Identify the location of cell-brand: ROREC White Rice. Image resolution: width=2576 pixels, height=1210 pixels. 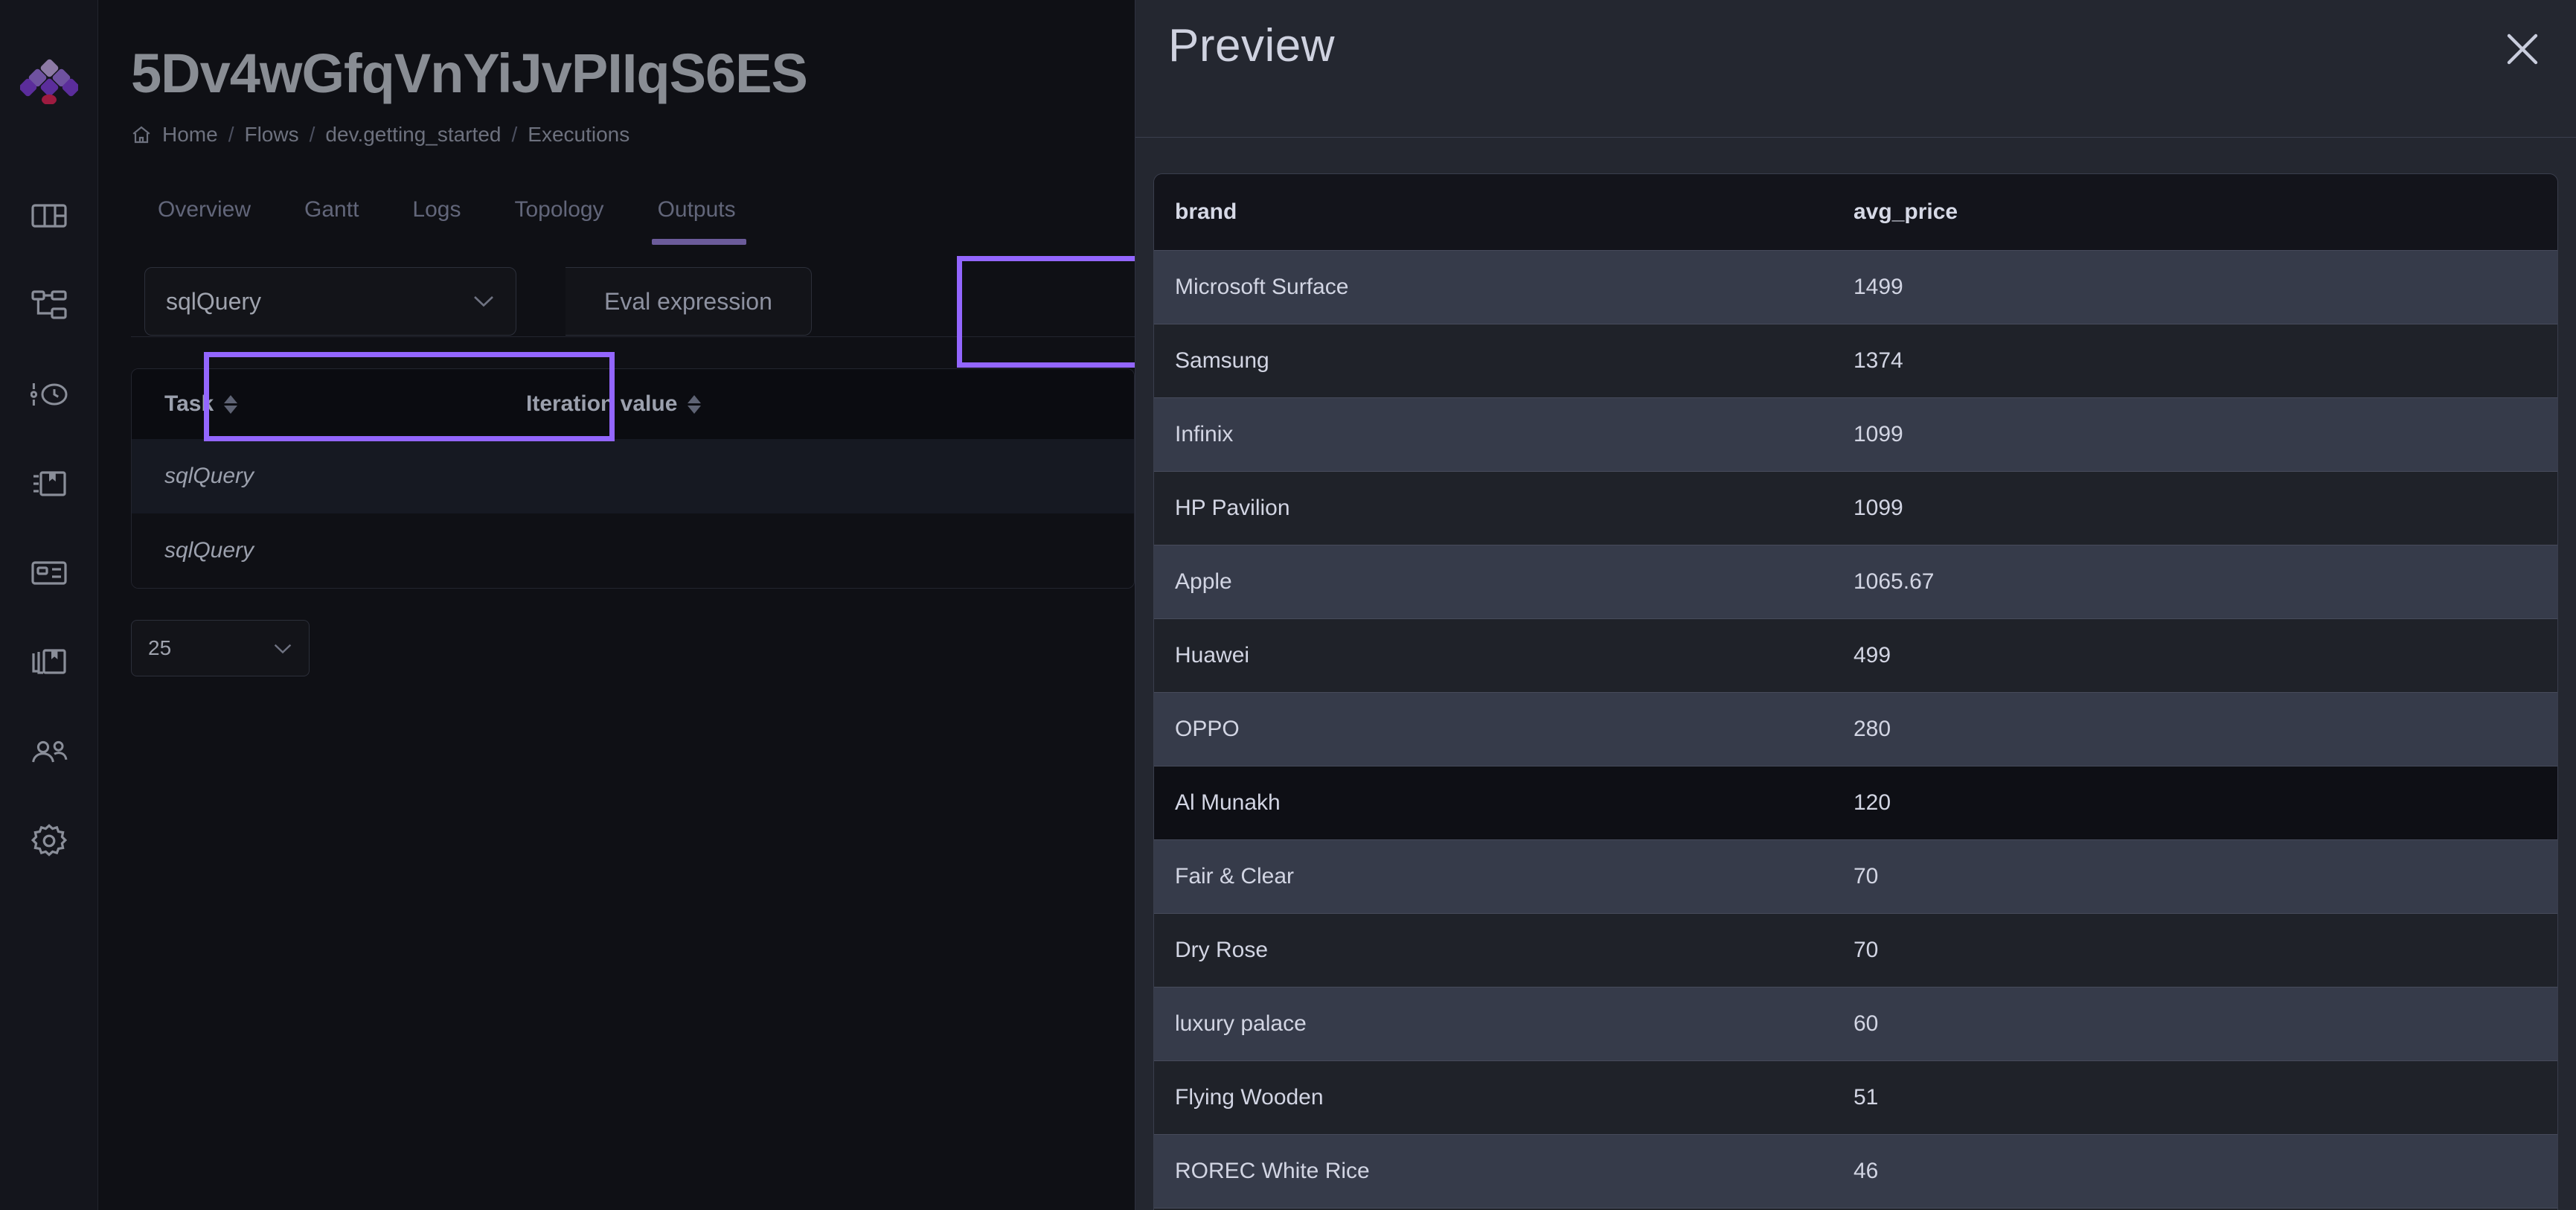
(1272, 1171).